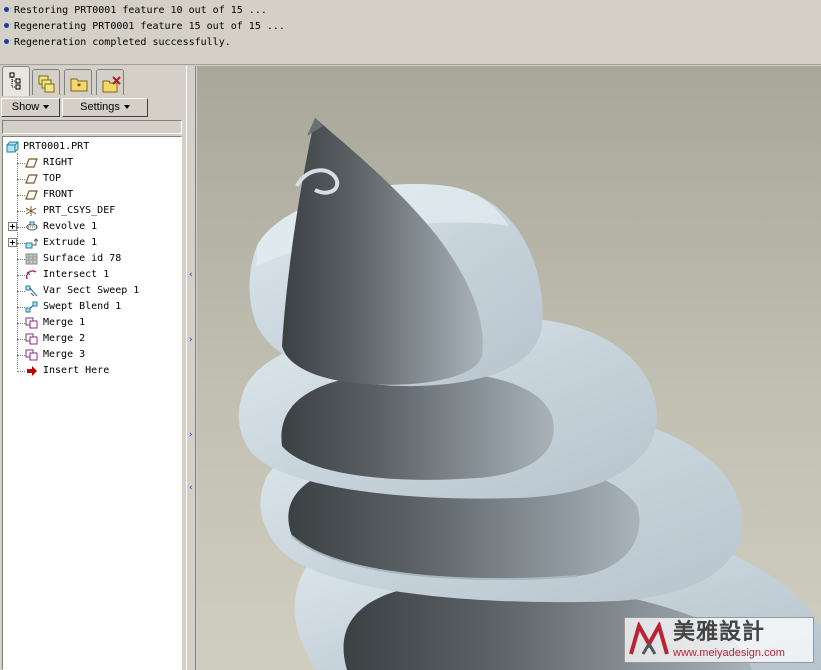 The height and width of the screenshot is (670, 821). What do you see at coordinates (92, 355) in the screenshot?
I see `tree-item-merge-3: Merge 3` at bounding box center [92, 355].